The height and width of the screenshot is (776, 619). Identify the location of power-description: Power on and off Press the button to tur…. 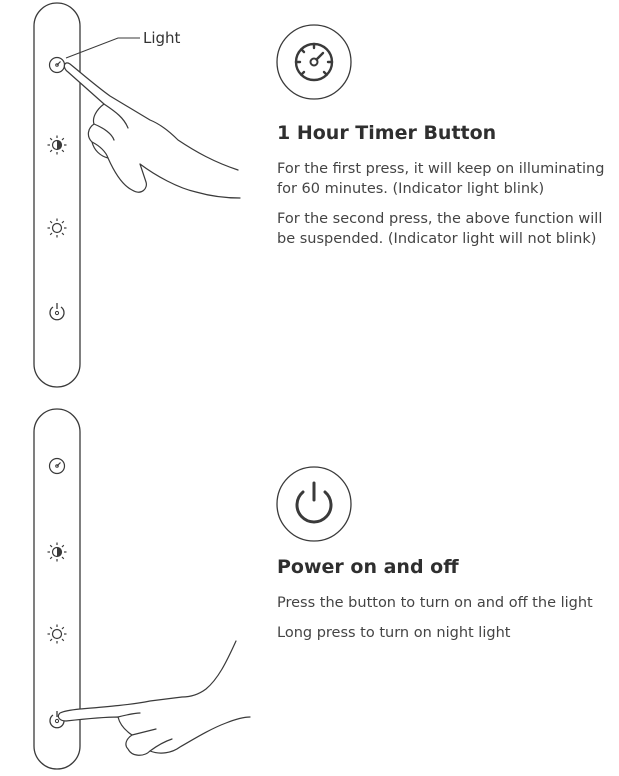
(447, 604).